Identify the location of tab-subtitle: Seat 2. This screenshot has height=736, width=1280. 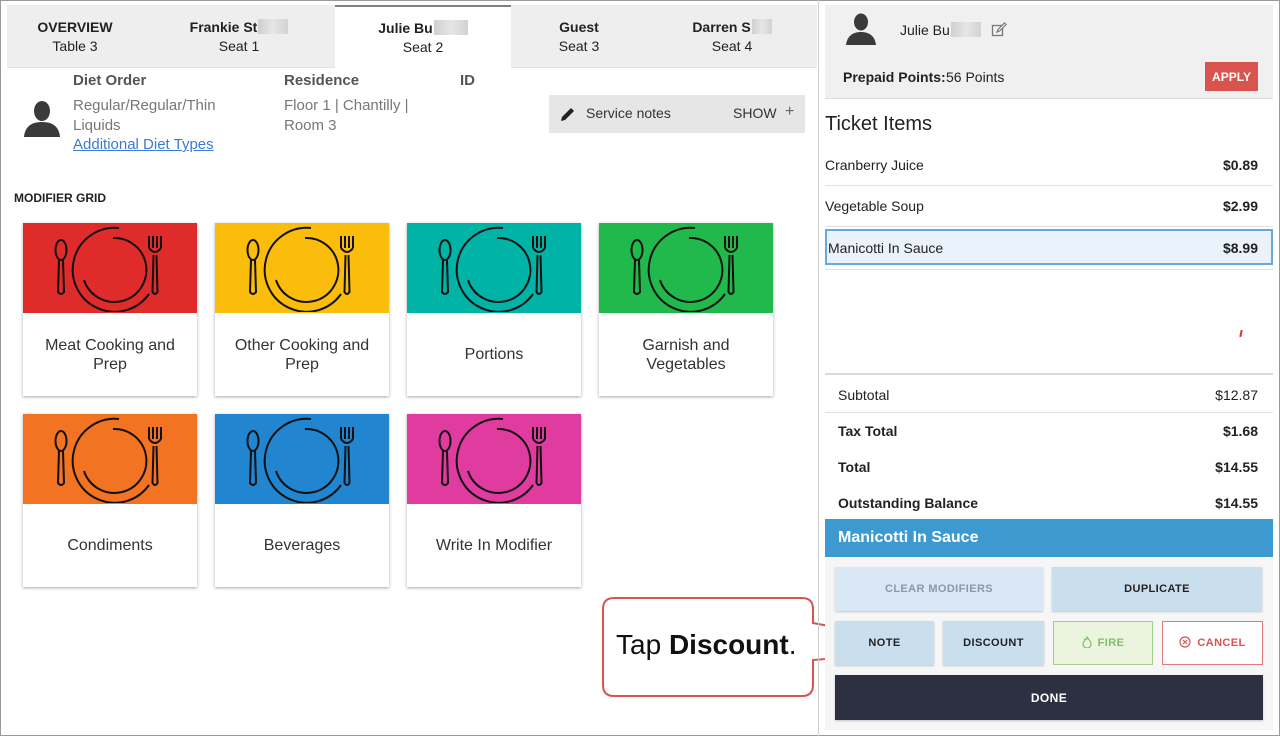
(423, 47).